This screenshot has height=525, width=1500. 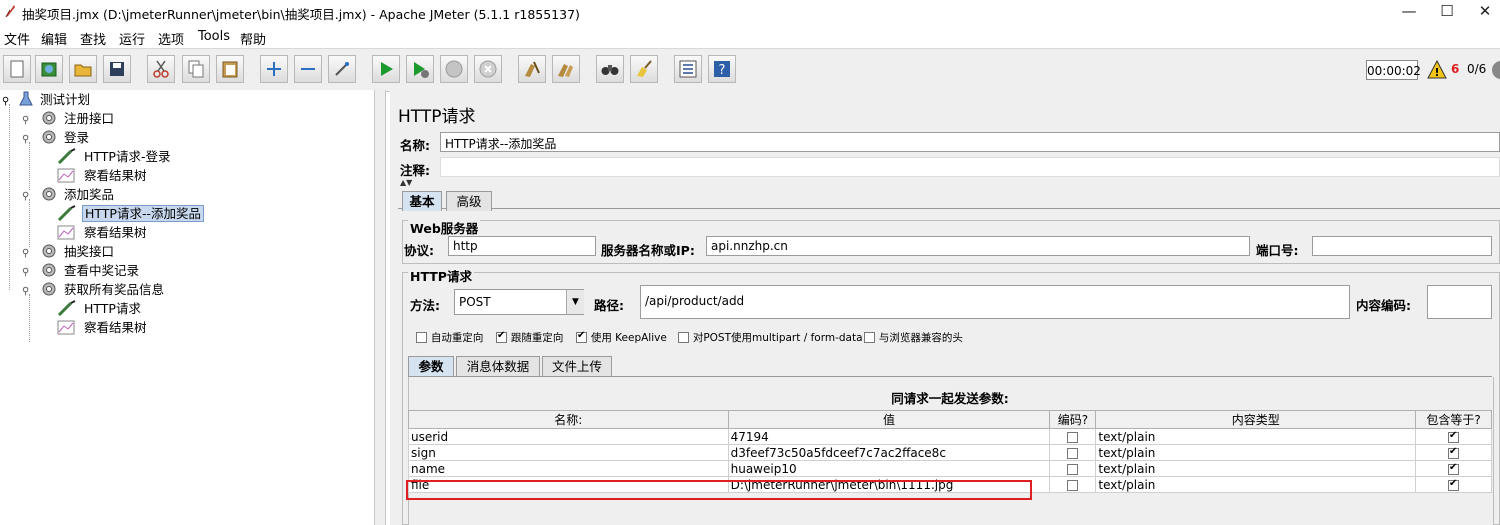 What do you see at coordinates (425, 305) in the screenshot?
I see `method-label: 方法:` at bounding box center [425, 305].